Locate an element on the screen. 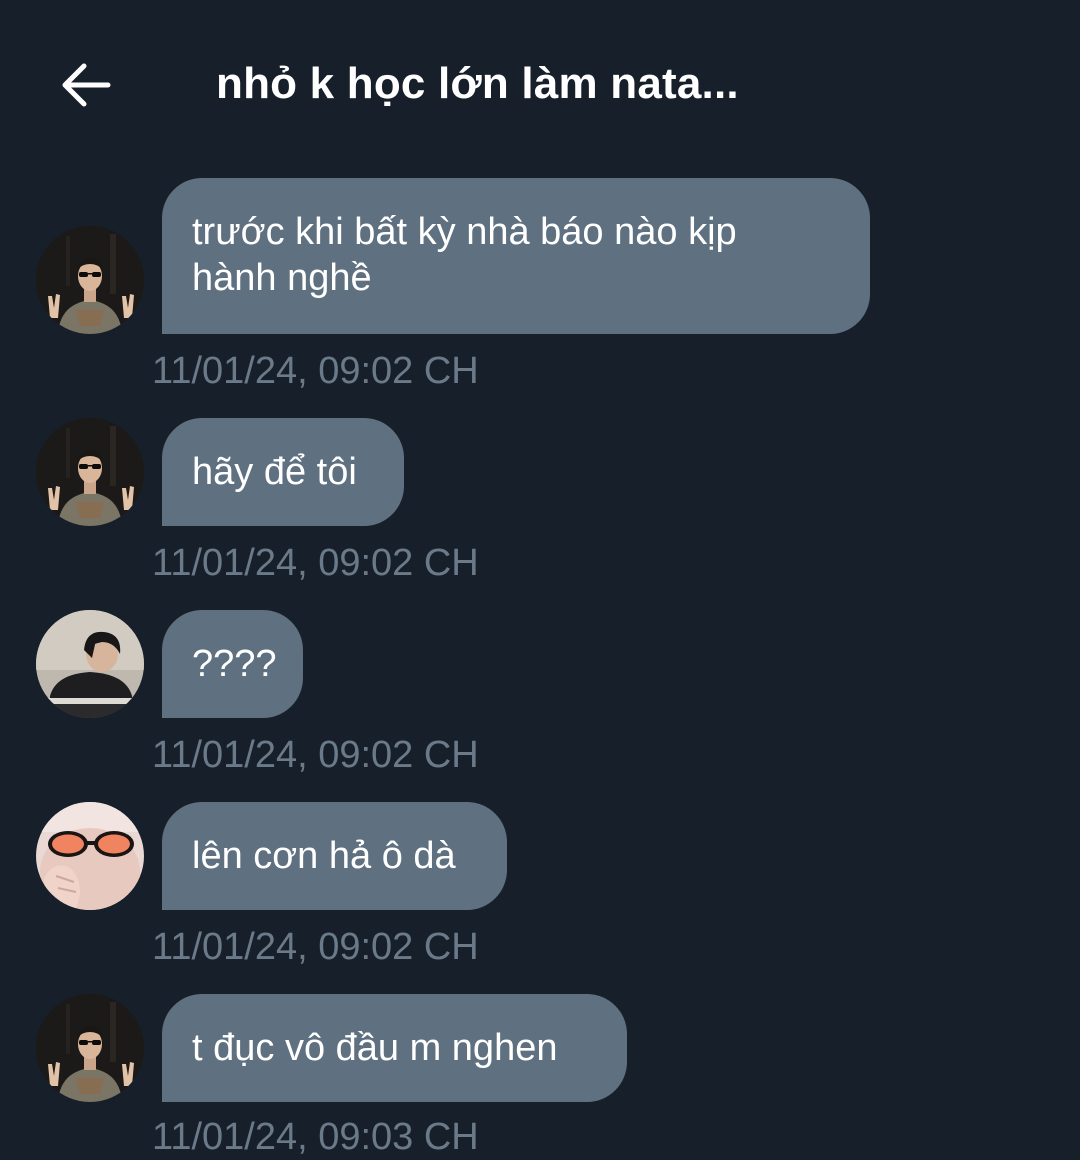 The image size is (1080, 1160). back-button is located at coordinates (85, 85).